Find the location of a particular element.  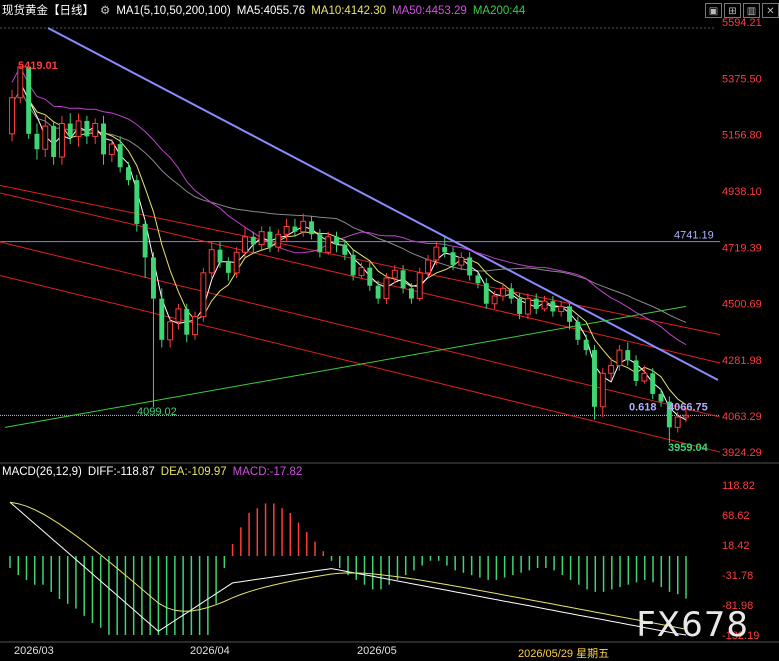

settings-icon: ⚙ is located at coordinates (105, 11).